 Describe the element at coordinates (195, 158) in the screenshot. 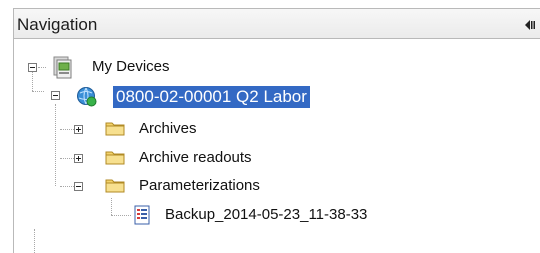

I see `tree-node-archive-readouts: Archive readouts` at that location.